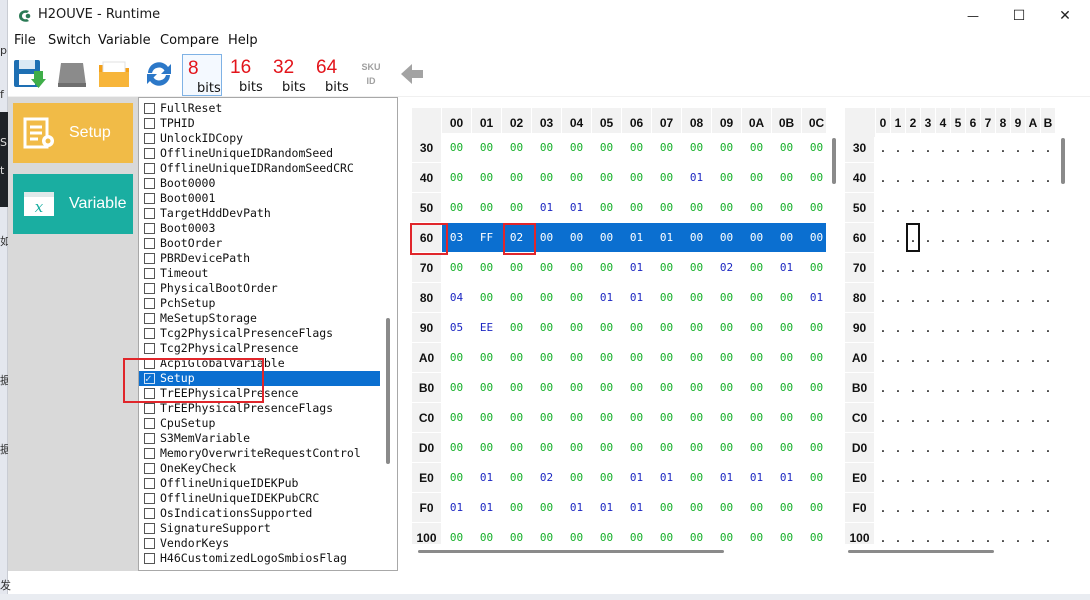  Describe the element at coordinates (288, 75) in the screenshot. I see `bits-32-button: 32 bits` at that location.